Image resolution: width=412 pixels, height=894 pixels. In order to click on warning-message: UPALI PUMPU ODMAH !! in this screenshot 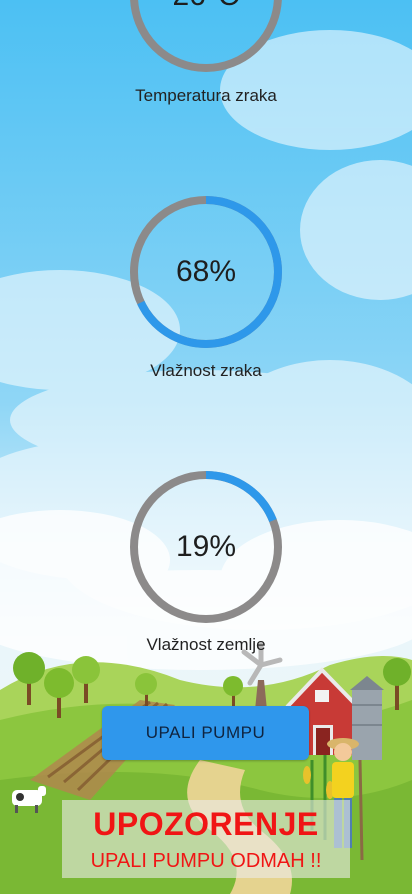, I will do `click(206, 861)`.